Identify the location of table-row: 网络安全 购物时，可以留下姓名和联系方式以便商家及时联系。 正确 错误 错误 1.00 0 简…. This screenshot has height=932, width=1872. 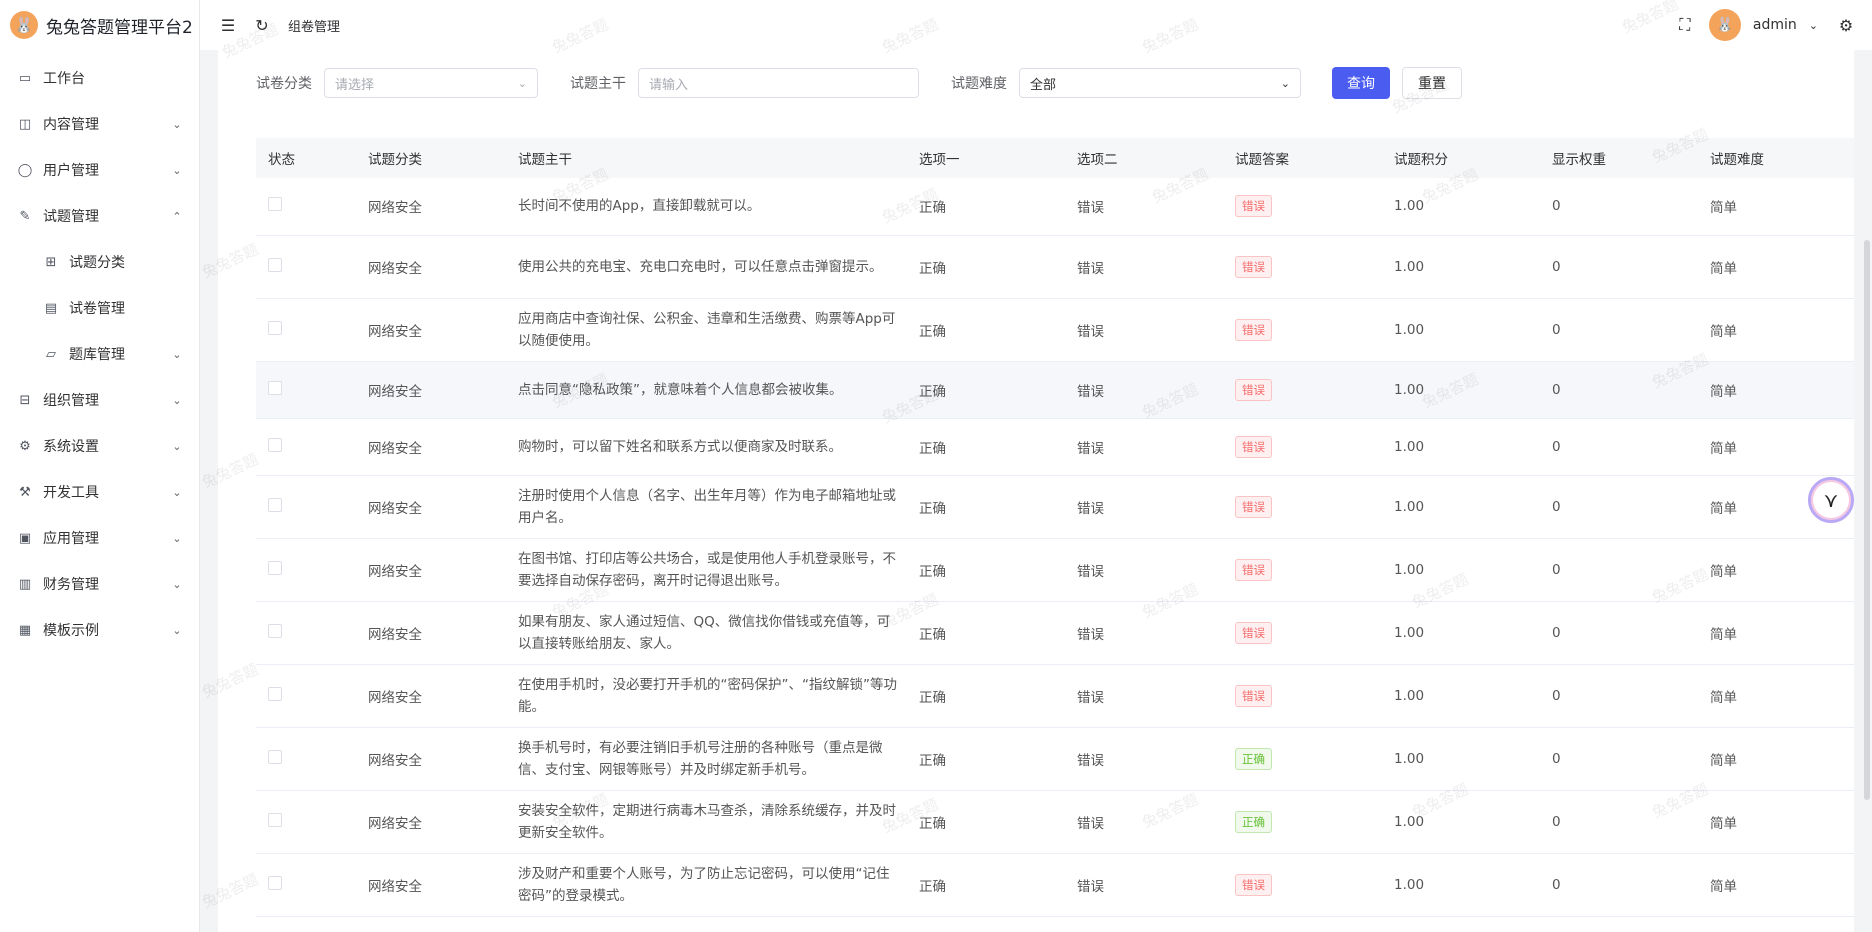
(1055, 447).